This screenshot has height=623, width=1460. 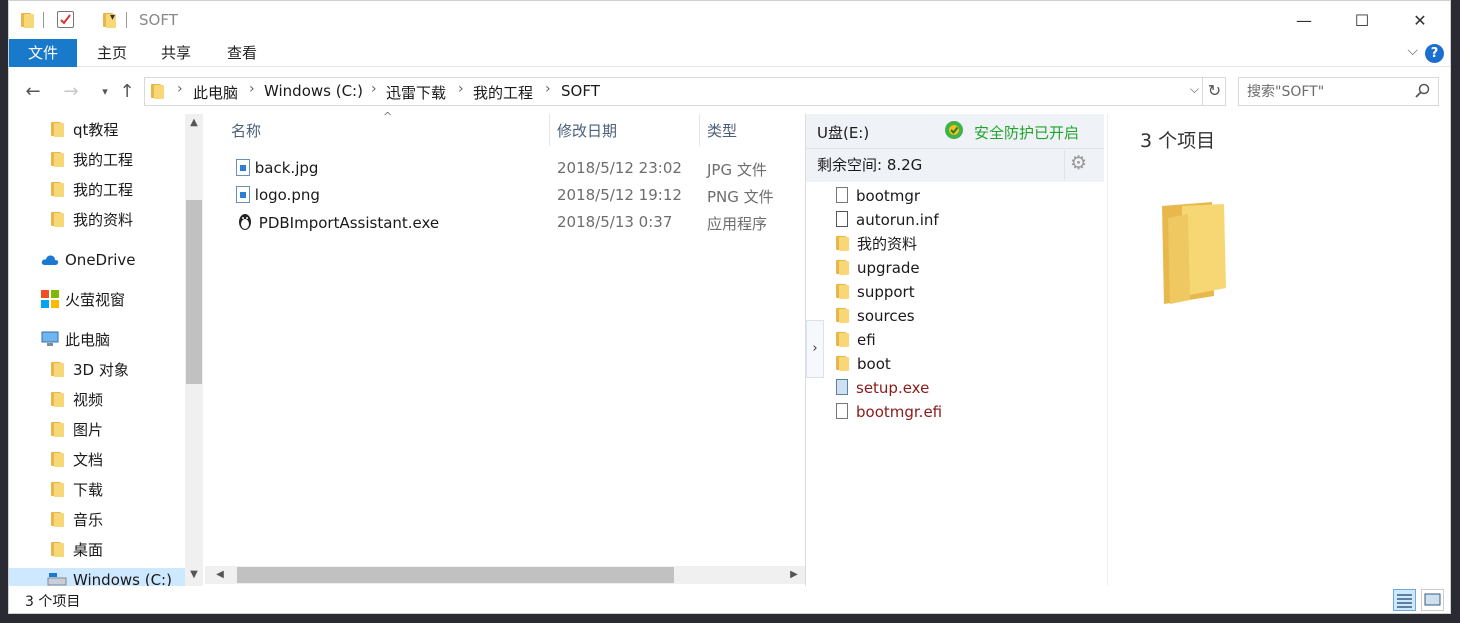 What do you see at coordinates (77, 430) in the screenshot?
I see `nav-item-pictures: 图片` at bounding box center [77, 430].